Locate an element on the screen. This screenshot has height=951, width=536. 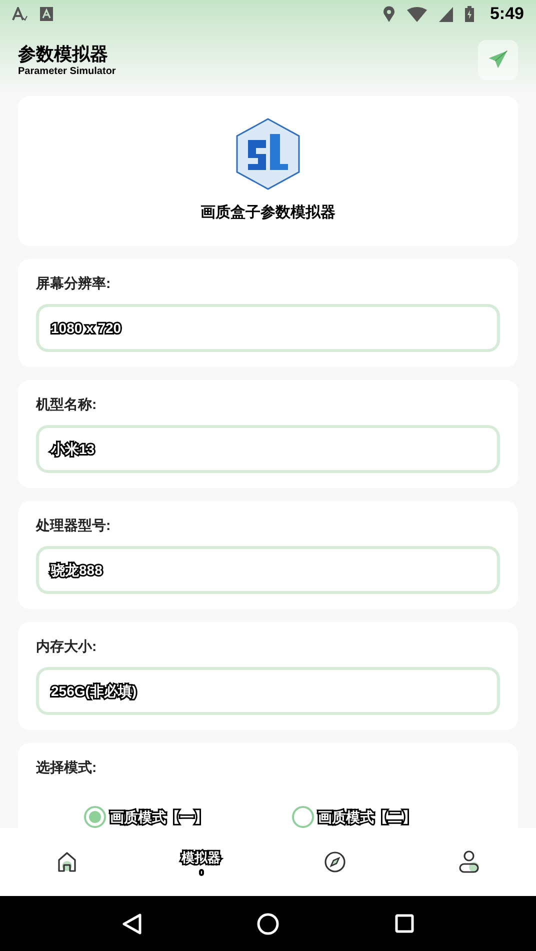
logo-icon is located at coordinates (268, 154).